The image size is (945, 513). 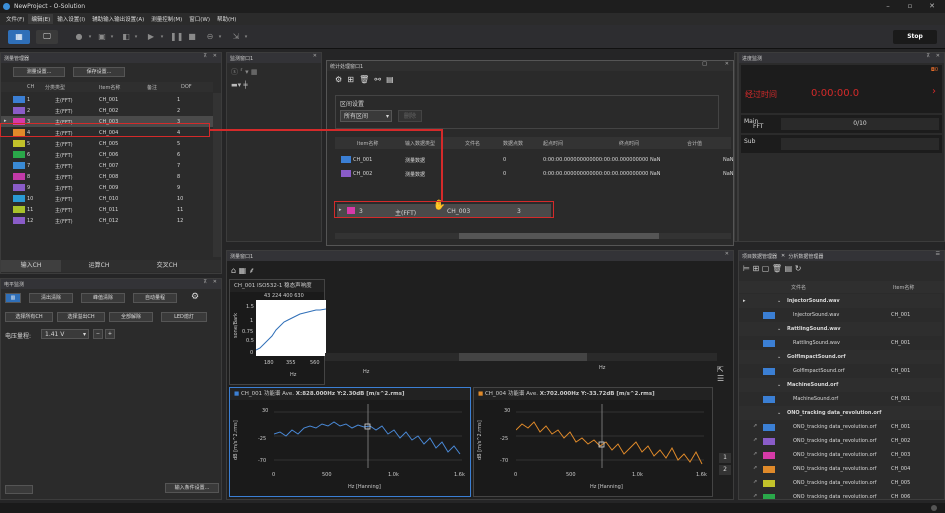 What do you see at coordinates (840, 399) in the screenshot?
I see `list-item: MachineSound.orf CH_001` at bounding box center [840, 399].